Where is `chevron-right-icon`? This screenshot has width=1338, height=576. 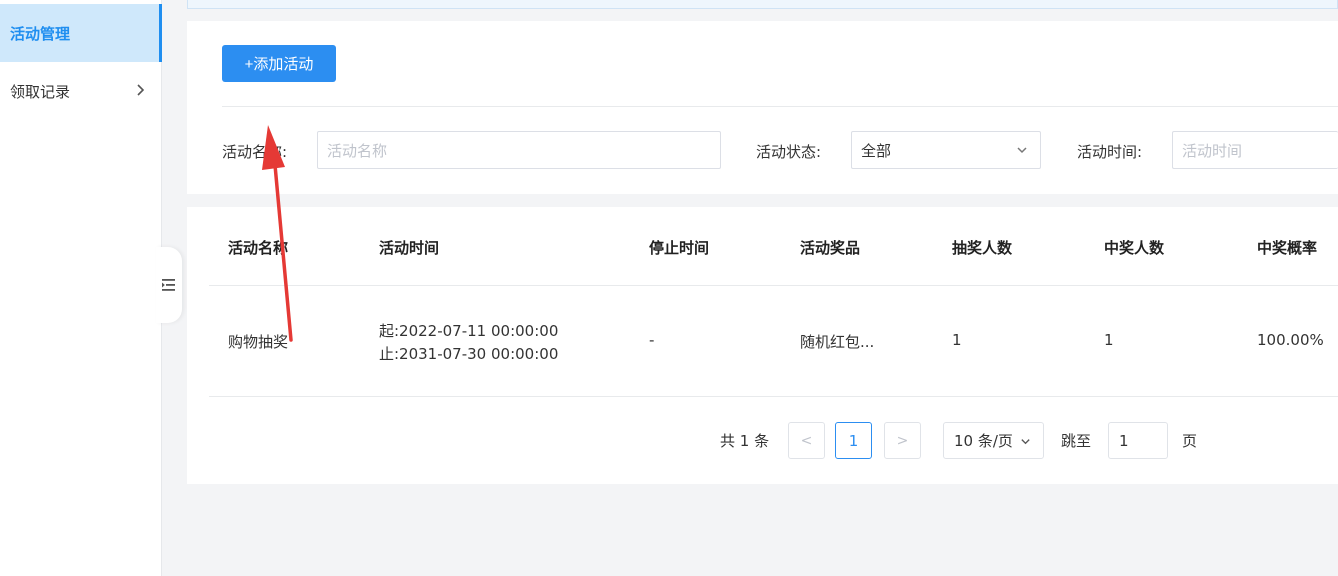 chevron-right-icon is located at coordinates (141, 90).